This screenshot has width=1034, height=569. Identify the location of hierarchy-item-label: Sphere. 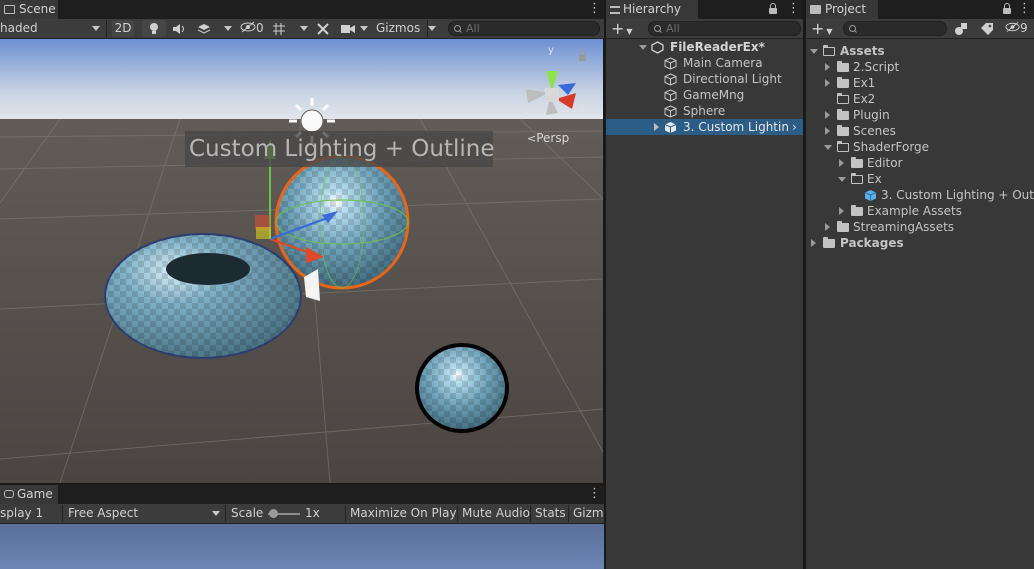
(704, 111).